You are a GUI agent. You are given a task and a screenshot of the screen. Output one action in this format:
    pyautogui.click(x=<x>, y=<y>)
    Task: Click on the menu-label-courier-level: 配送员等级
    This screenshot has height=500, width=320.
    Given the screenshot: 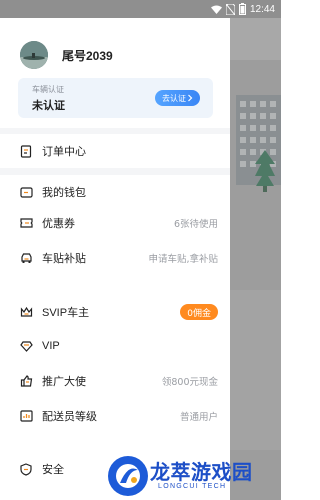 What is the action you would take?
    pyautogui.click(x=69, y=417)
    